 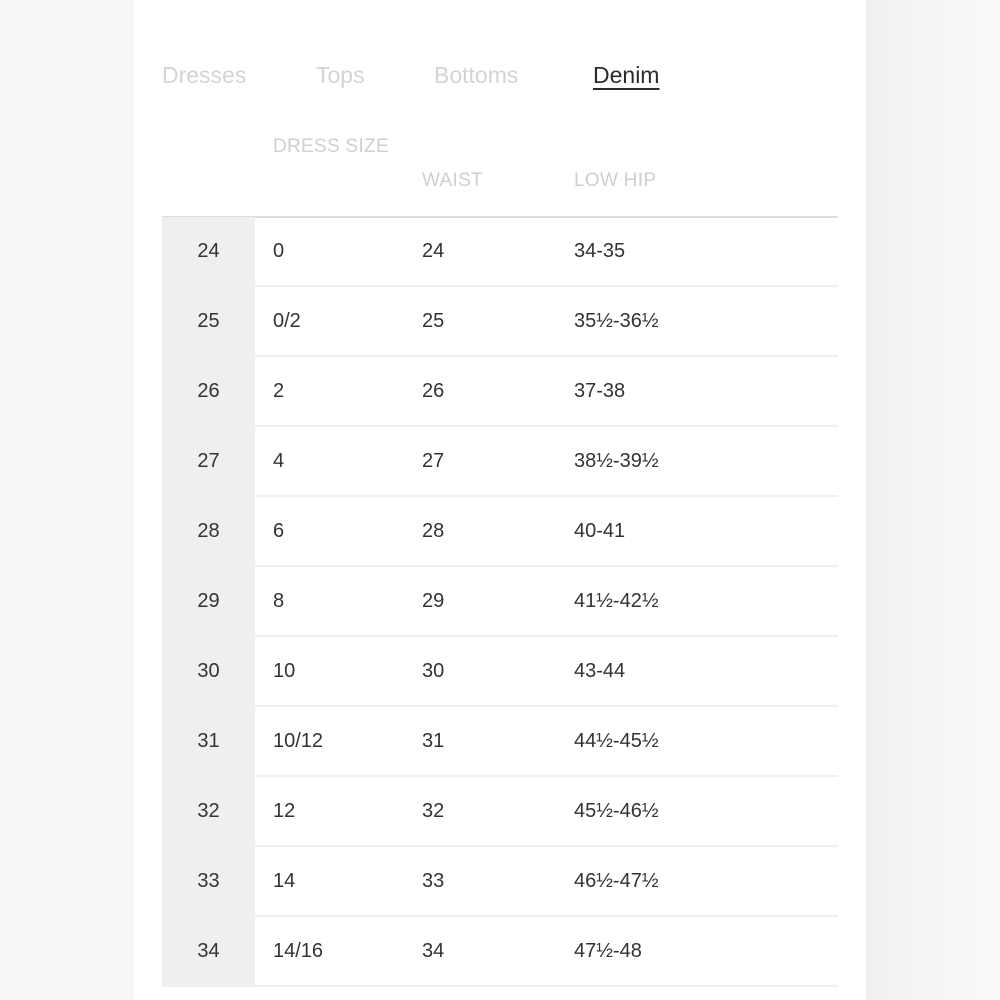 What do you see at coordinates (340, 75) in the screenshot?
I see `tab-tops: Tops` at bounding box center [340, 75].